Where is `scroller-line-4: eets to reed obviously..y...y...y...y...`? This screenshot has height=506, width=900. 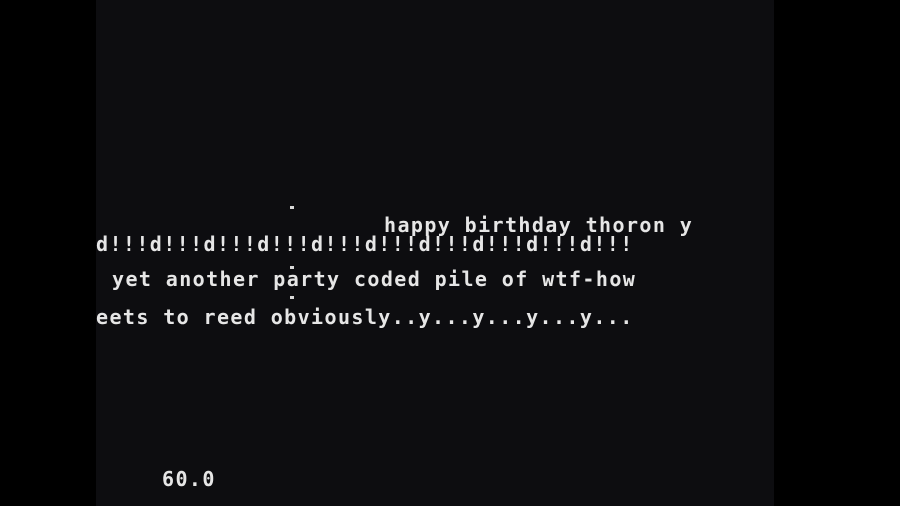
scroller-line-4: eets to reed obviously..y...y...y...y... is located at coordinates (365, 317).